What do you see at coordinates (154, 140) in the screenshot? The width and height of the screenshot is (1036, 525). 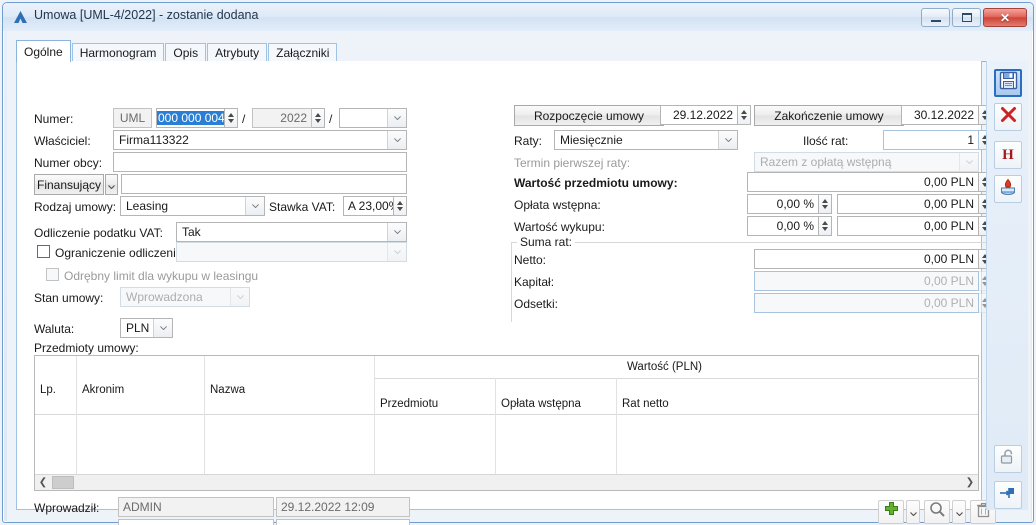 I see `wlasciciel-value: Firma113322` at bounding box center [154, 140].